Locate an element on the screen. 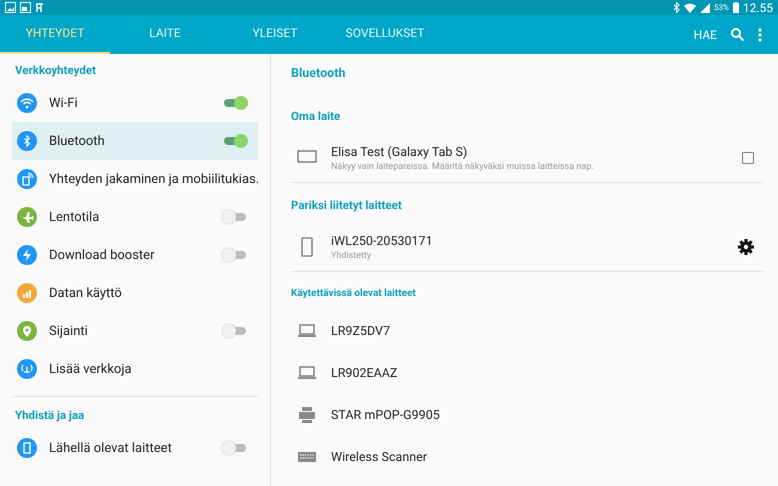 The height and width of the screenshot is (486, 778). newspaper-icon is located at coordinates (39, 7).